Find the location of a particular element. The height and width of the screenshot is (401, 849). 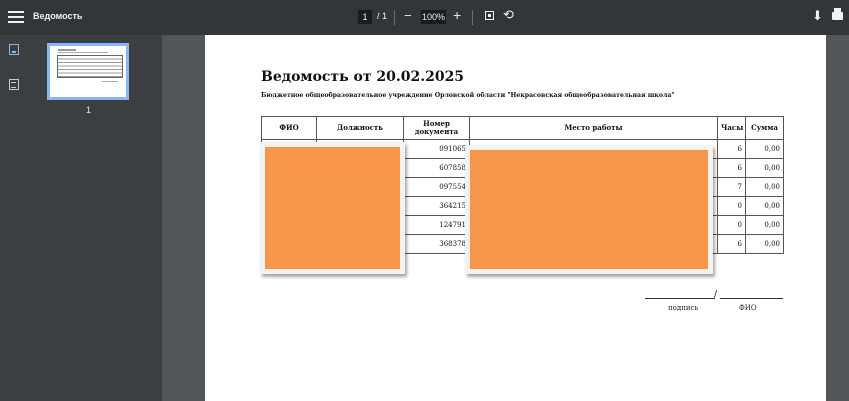

zoom-level-input: 100% is located at coordinates (433, 17).